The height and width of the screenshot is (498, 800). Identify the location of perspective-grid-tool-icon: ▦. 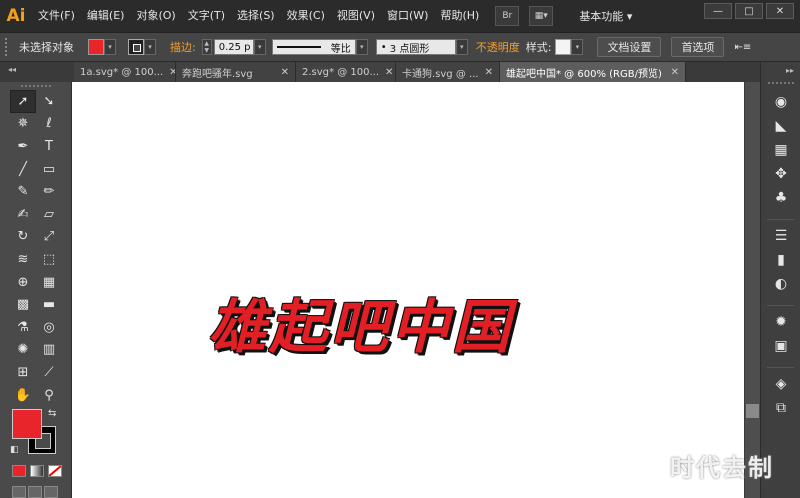
(49, 282).